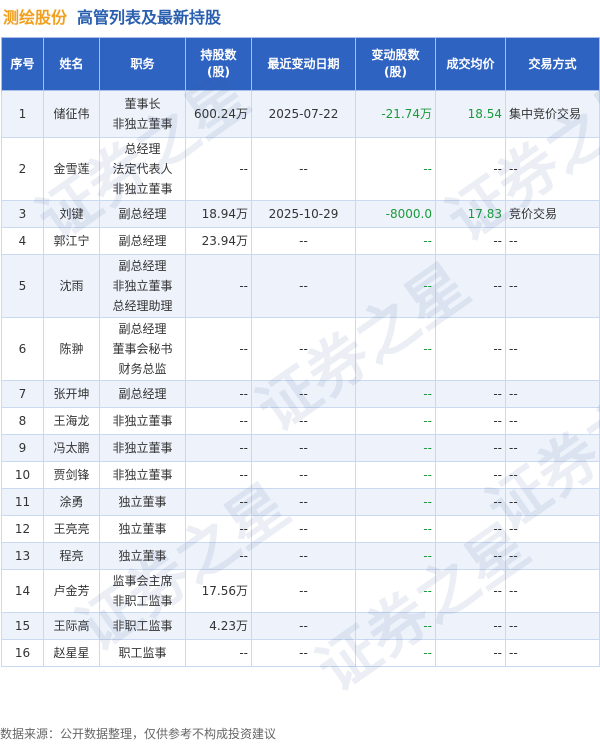 Image resolution: width=600 pixels, height=744 pixels. I want to click on cell-shares: 17.56万, so click(218, 591).